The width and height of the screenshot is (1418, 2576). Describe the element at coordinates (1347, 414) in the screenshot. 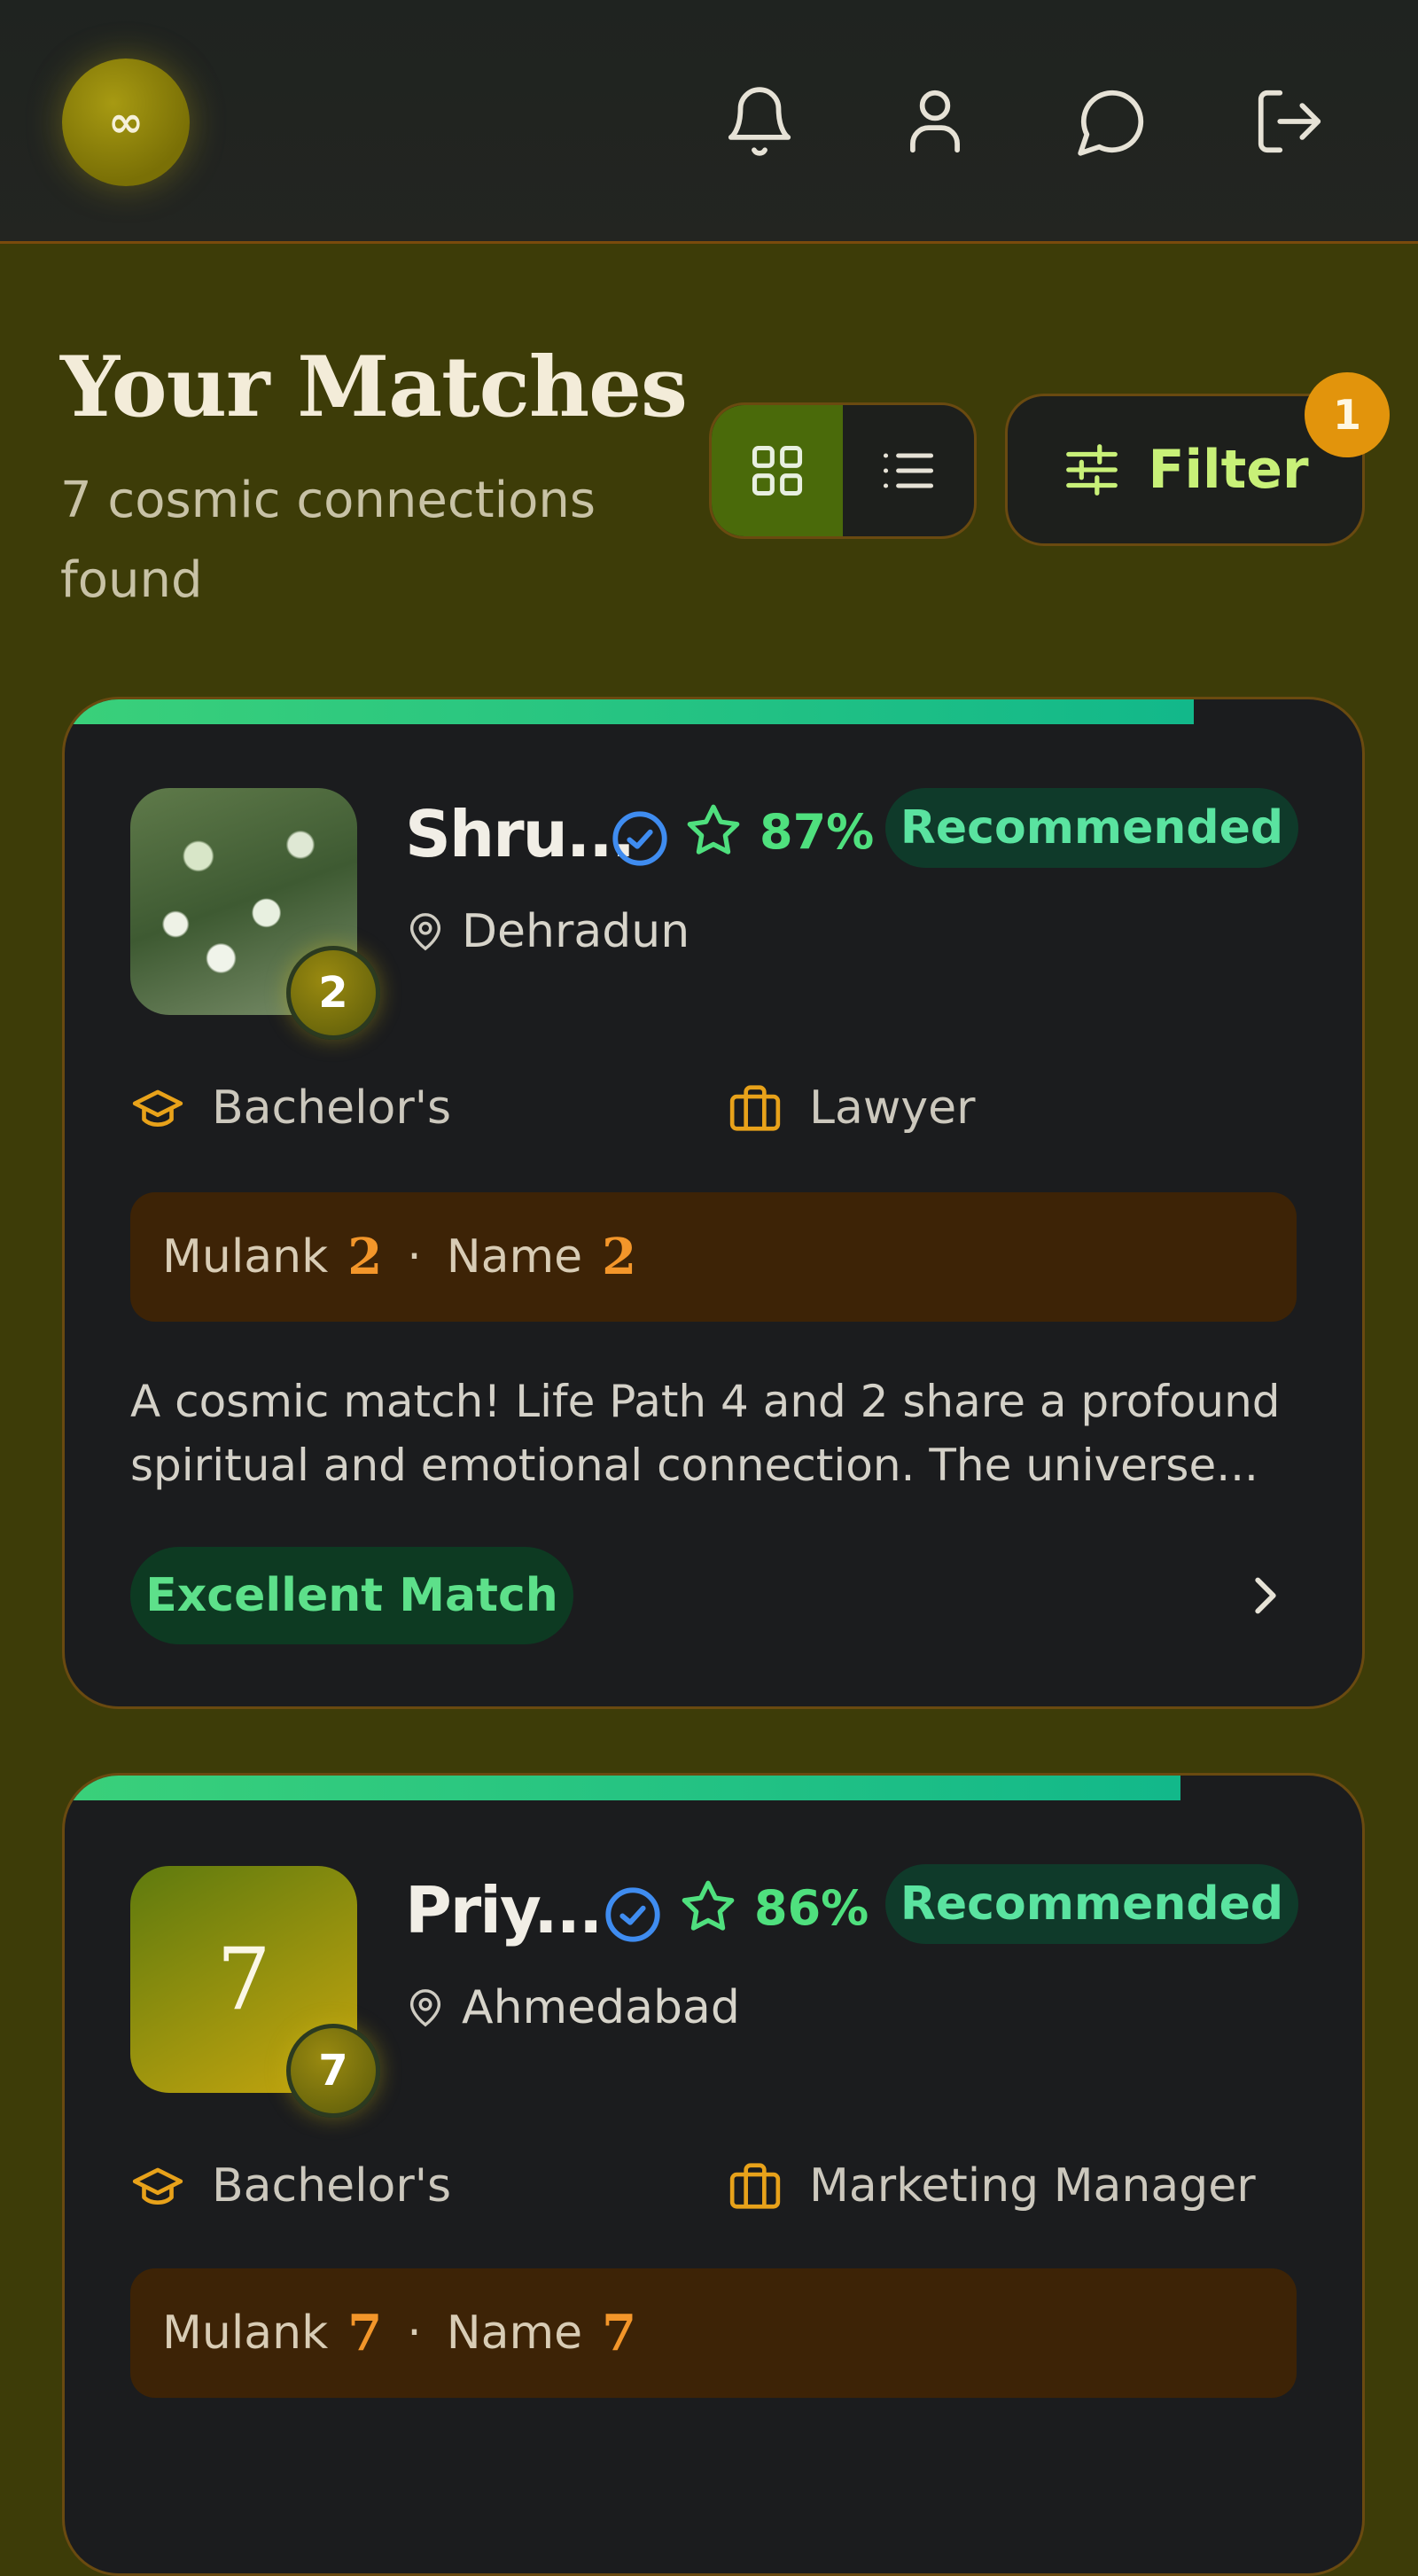

I see `filter-count-badge: 1` at that location.